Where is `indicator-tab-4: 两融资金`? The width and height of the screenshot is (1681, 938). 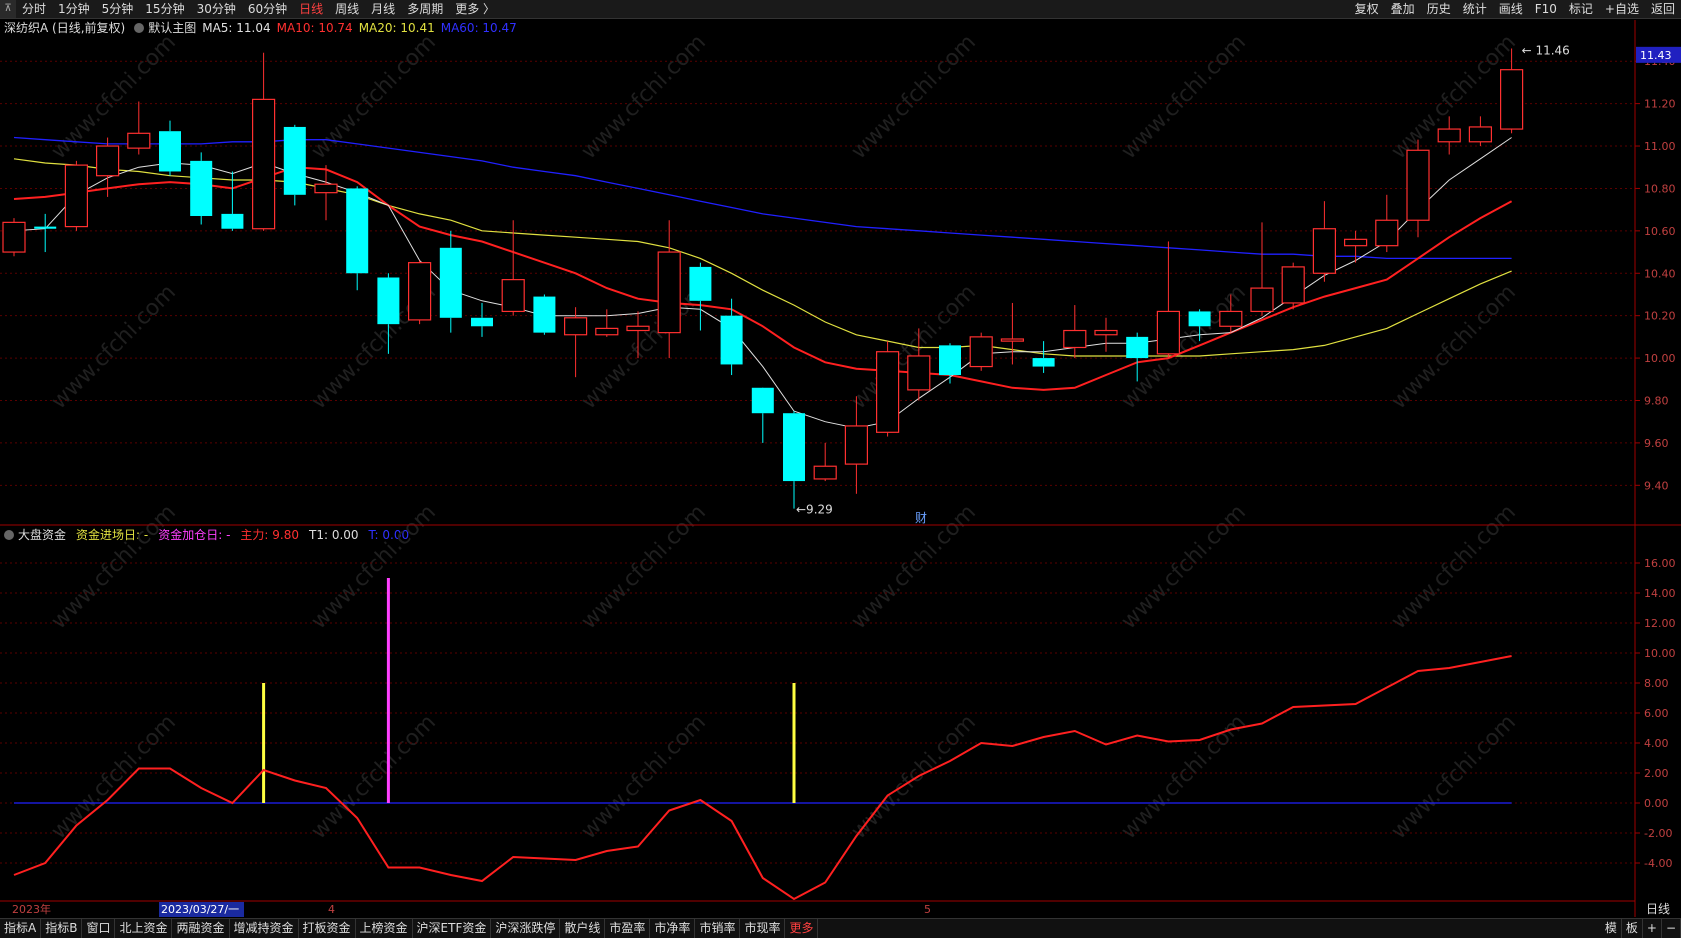
indicator-tab-4: 两融资金 is located at coordinates (201, 928).